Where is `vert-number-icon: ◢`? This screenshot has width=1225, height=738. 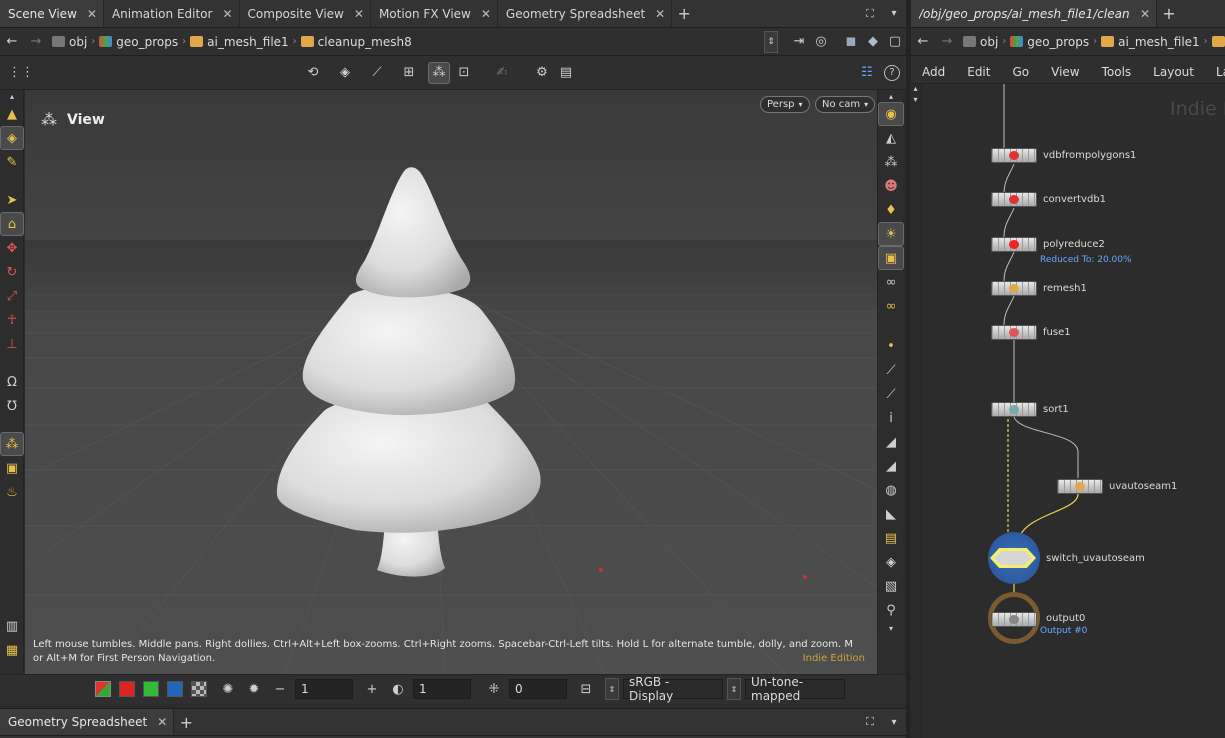 vert-number-icon: ◢ is located at coordinates (891, 466).